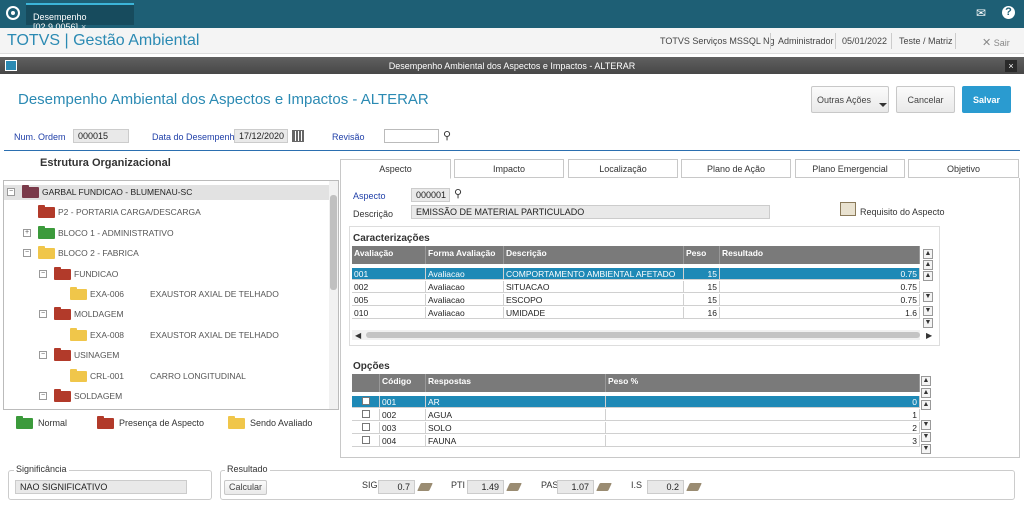 The image size is (1024, 525). Describe the element at coordinates (485, 487) in the screenshot. I see `pti-field: 1.49` at that location.